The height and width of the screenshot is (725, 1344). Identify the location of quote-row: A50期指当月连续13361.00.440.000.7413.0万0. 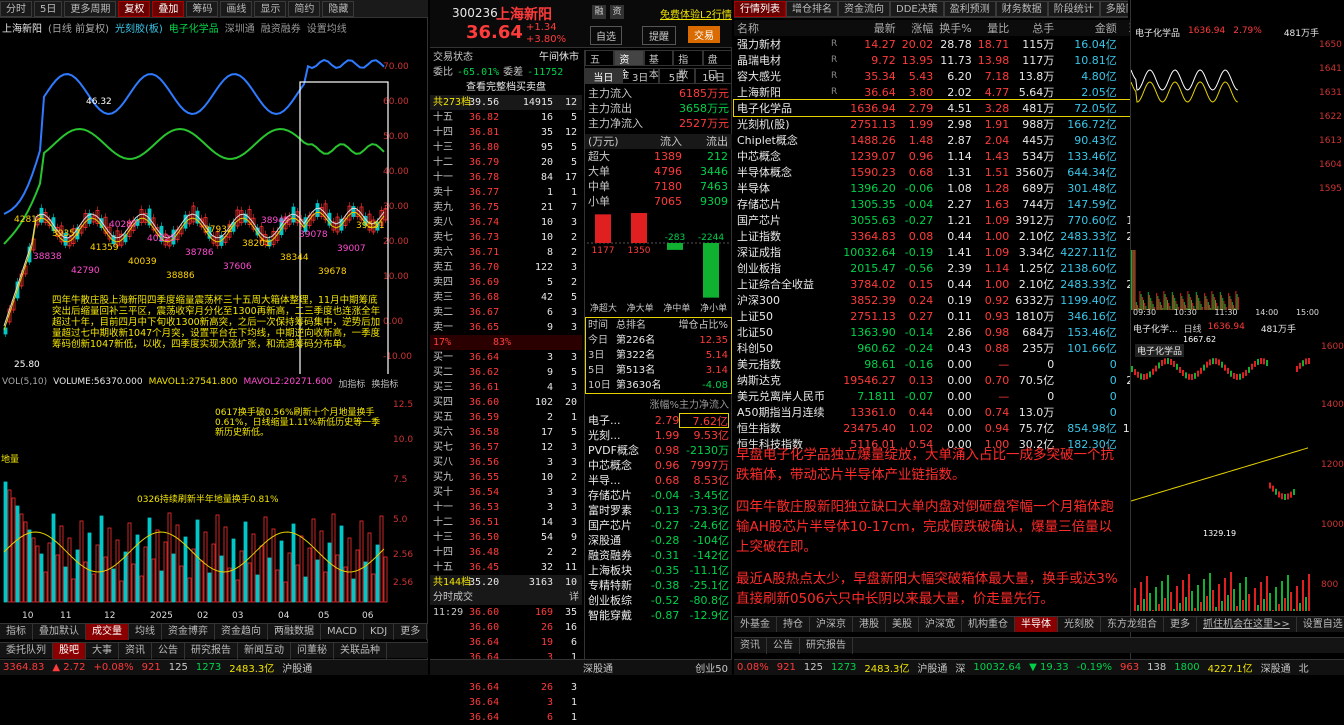
(944, 412).